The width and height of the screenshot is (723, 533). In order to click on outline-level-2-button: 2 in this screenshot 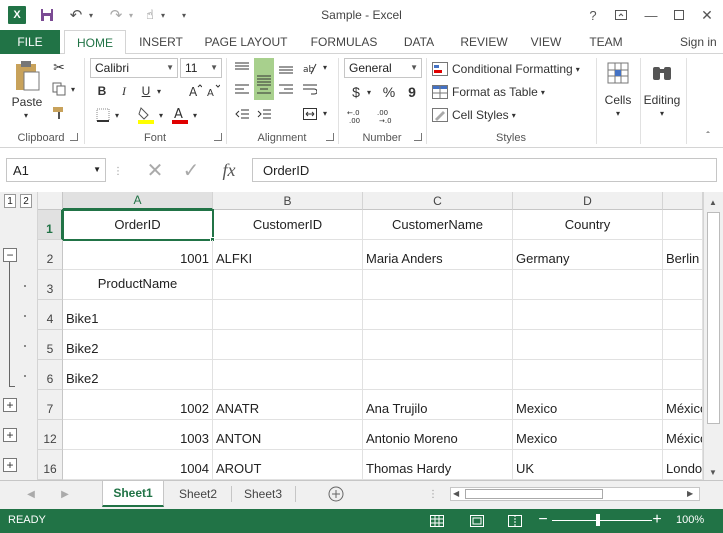, I will do `click(26, 201)`.